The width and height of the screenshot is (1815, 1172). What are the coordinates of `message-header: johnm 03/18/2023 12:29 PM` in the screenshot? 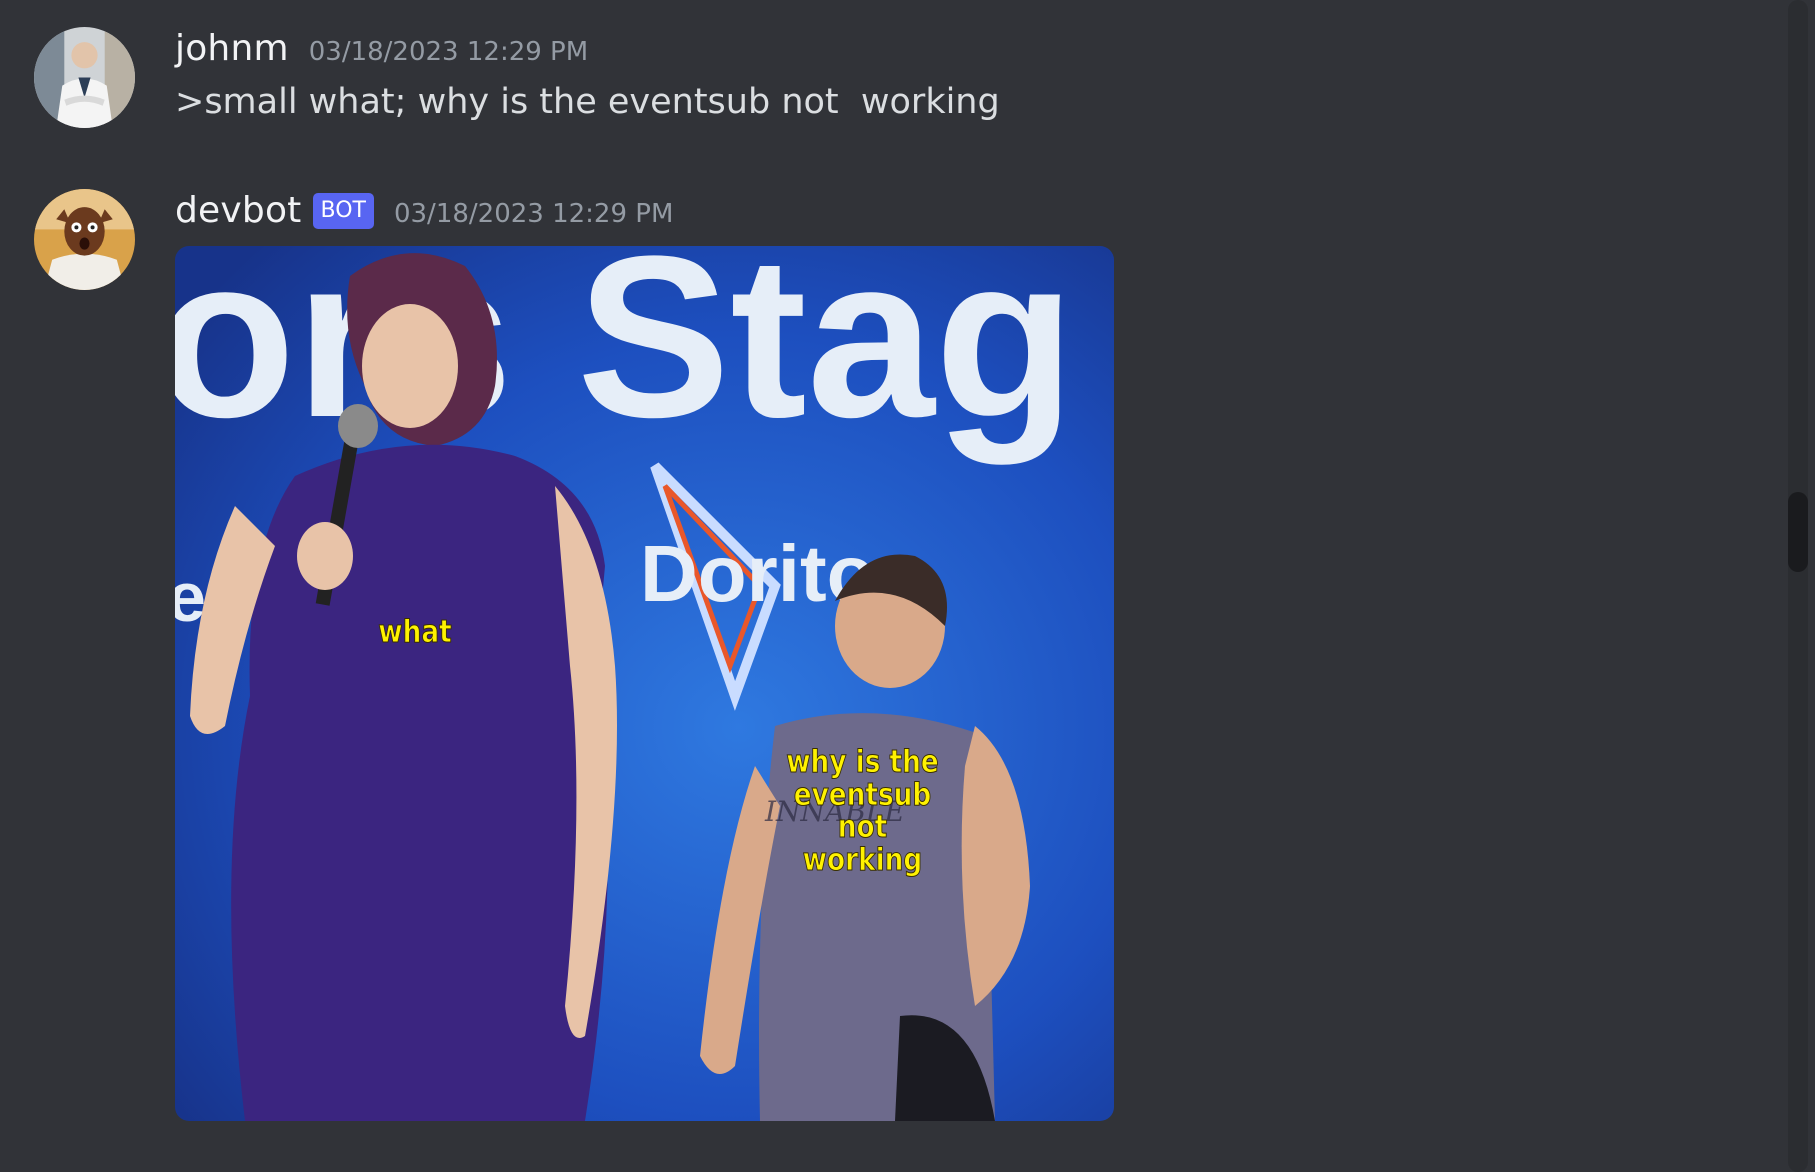 It's located at (381, 48).